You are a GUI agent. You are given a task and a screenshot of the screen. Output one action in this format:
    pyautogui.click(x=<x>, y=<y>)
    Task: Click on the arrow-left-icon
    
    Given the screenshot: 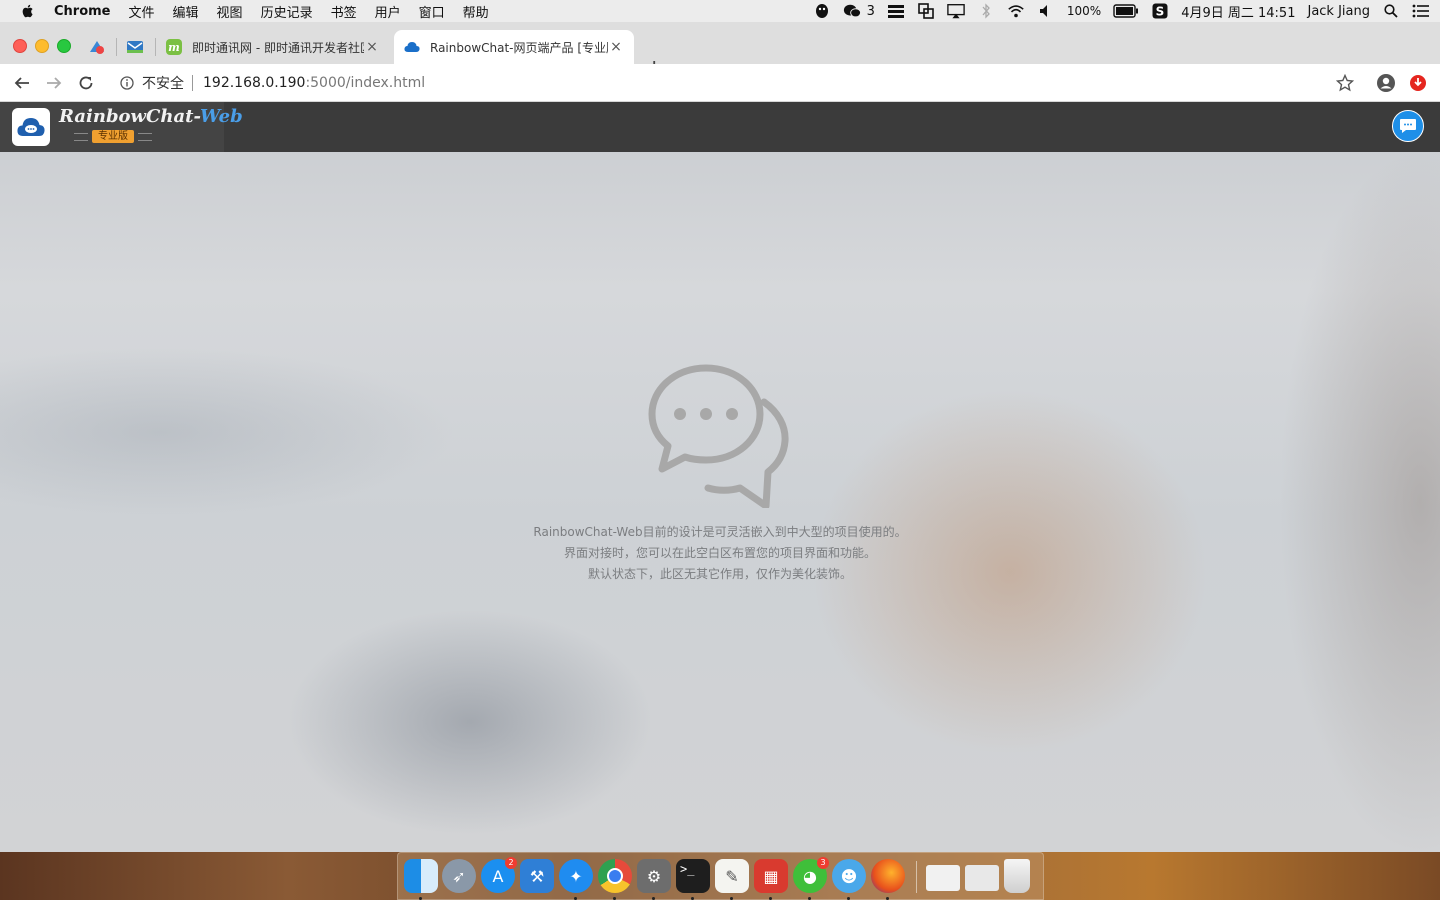 What is the action you would take?
    pyautogui.click(x=21, y=83)
    